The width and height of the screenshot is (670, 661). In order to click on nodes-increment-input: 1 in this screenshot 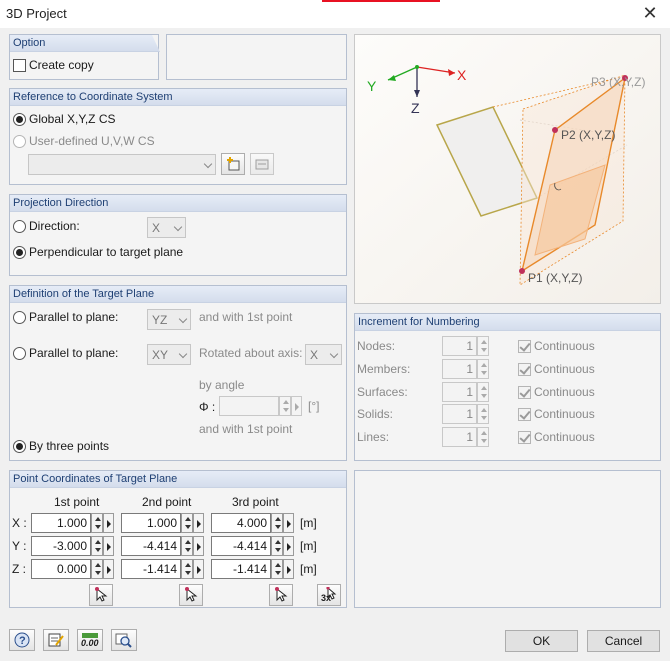, I will do `click(459, 346)`.